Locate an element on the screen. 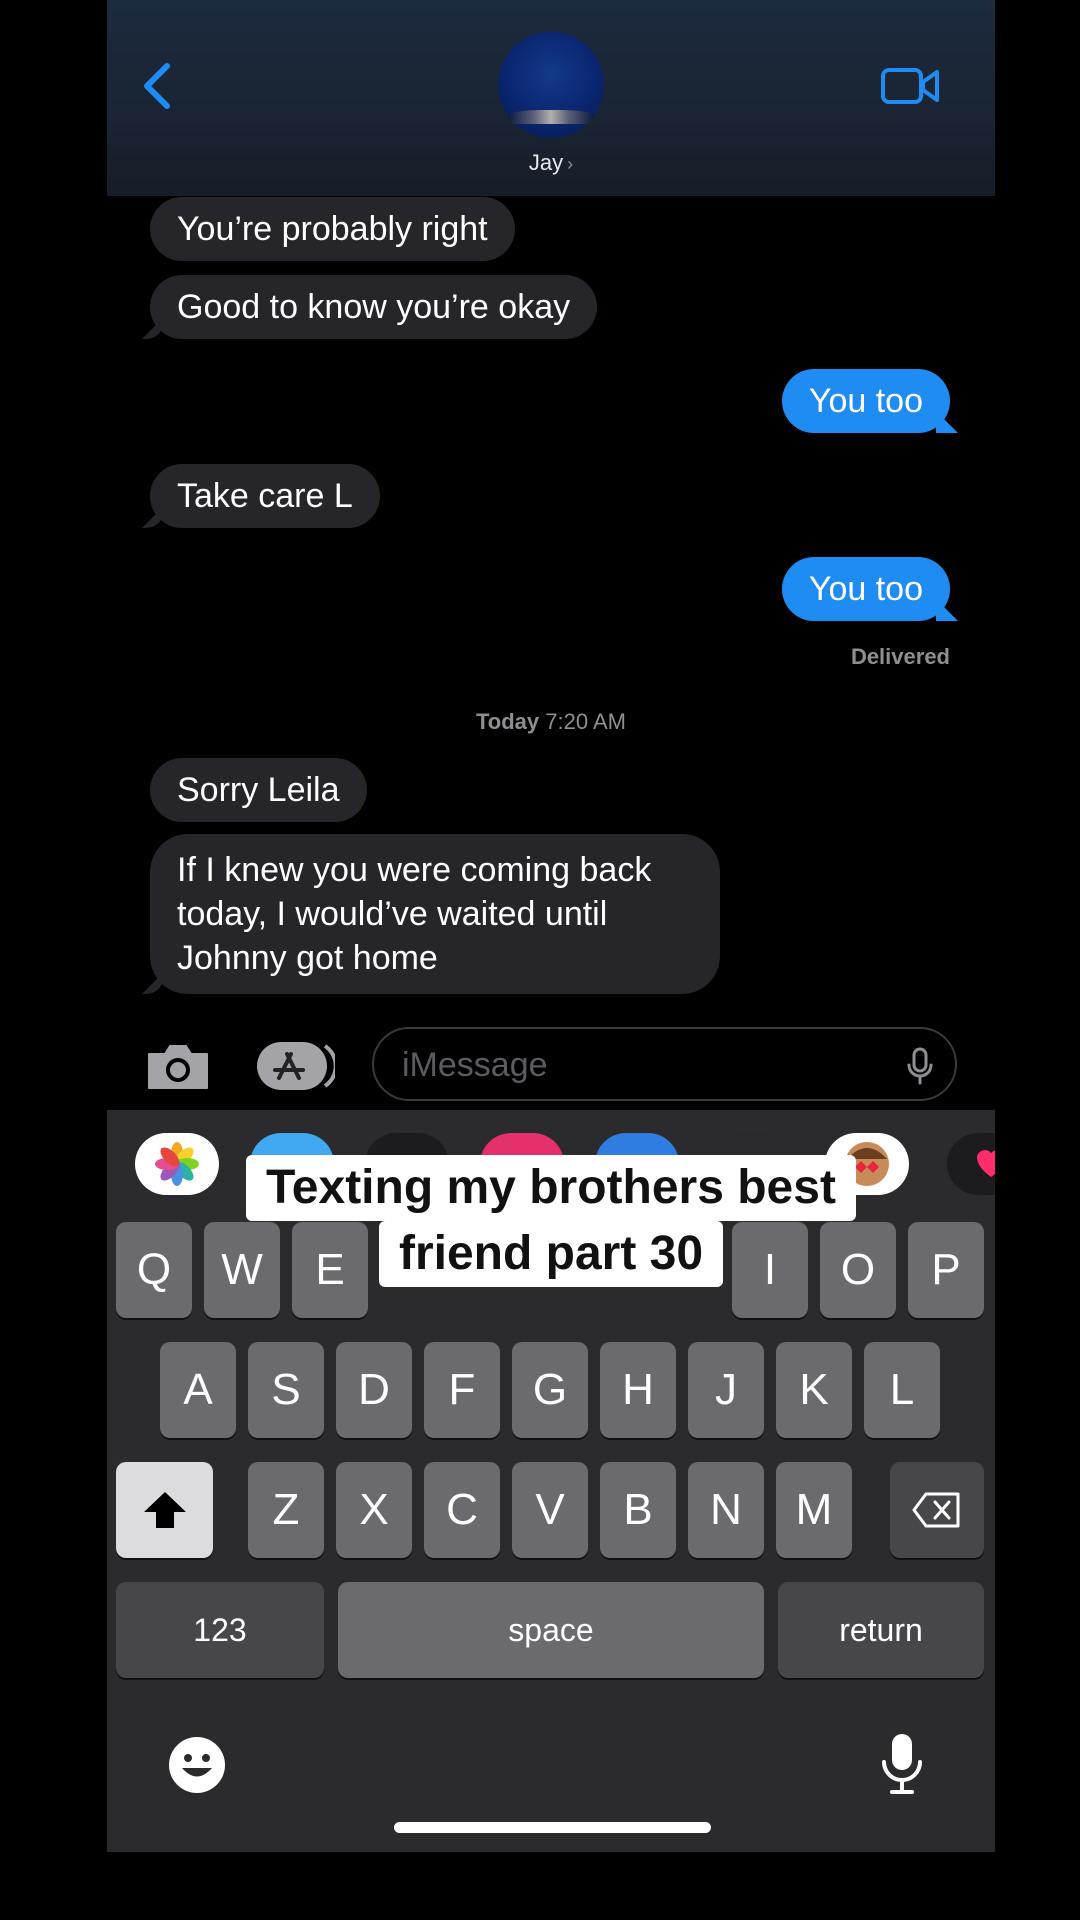  imessage-text-field is located at coordinates (642, 1065).